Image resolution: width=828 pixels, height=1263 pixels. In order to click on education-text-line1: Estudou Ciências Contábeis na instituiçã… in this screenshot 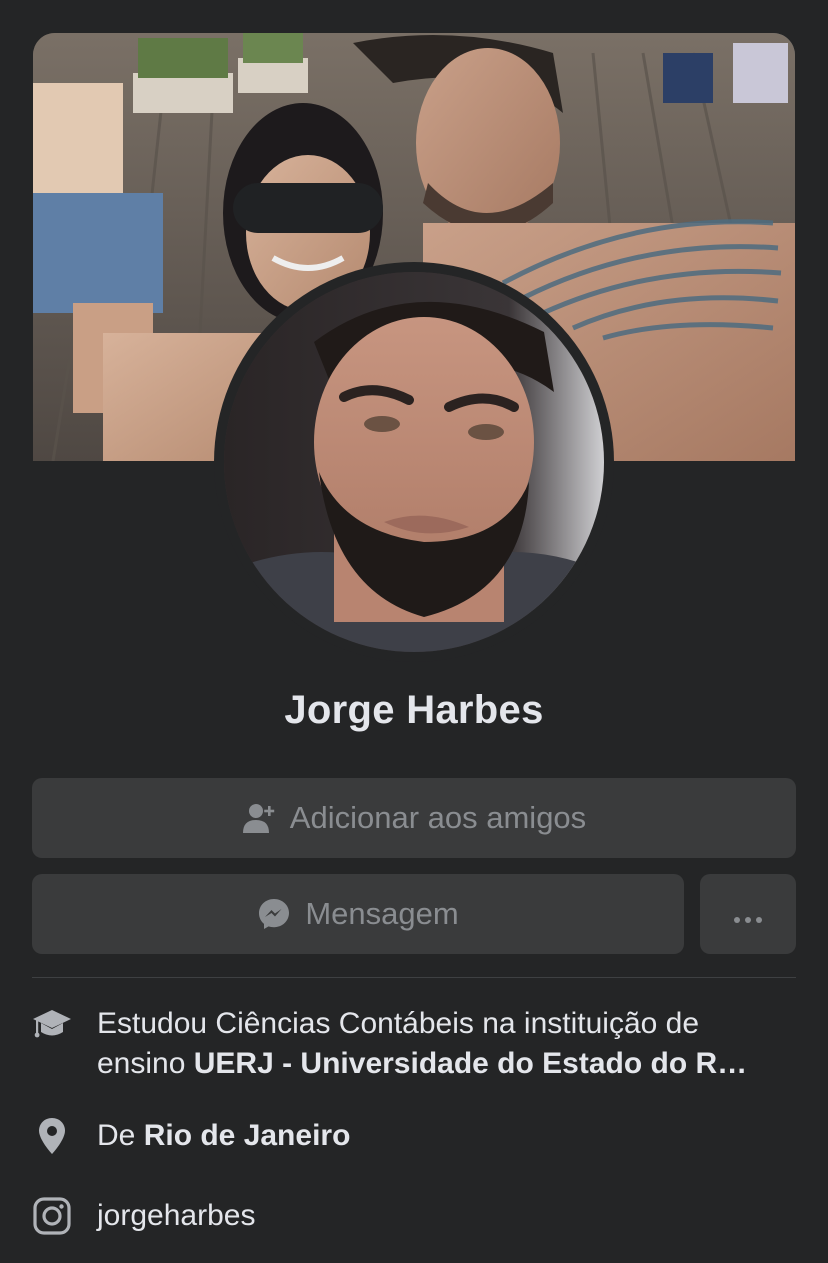, I will do `click(398, 1023)`.